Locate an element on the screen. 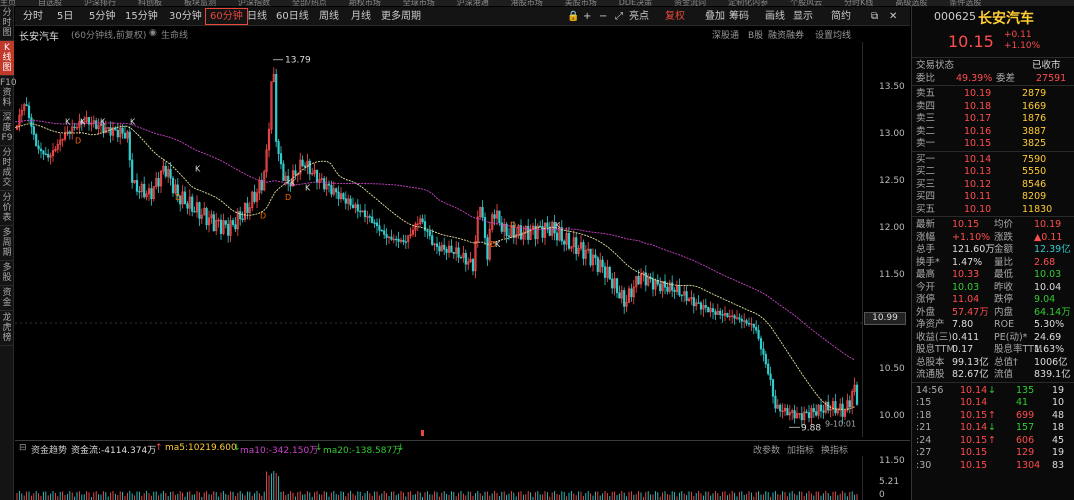  top-menu-item: 沪深港通 is located at coordinates (473, 3).